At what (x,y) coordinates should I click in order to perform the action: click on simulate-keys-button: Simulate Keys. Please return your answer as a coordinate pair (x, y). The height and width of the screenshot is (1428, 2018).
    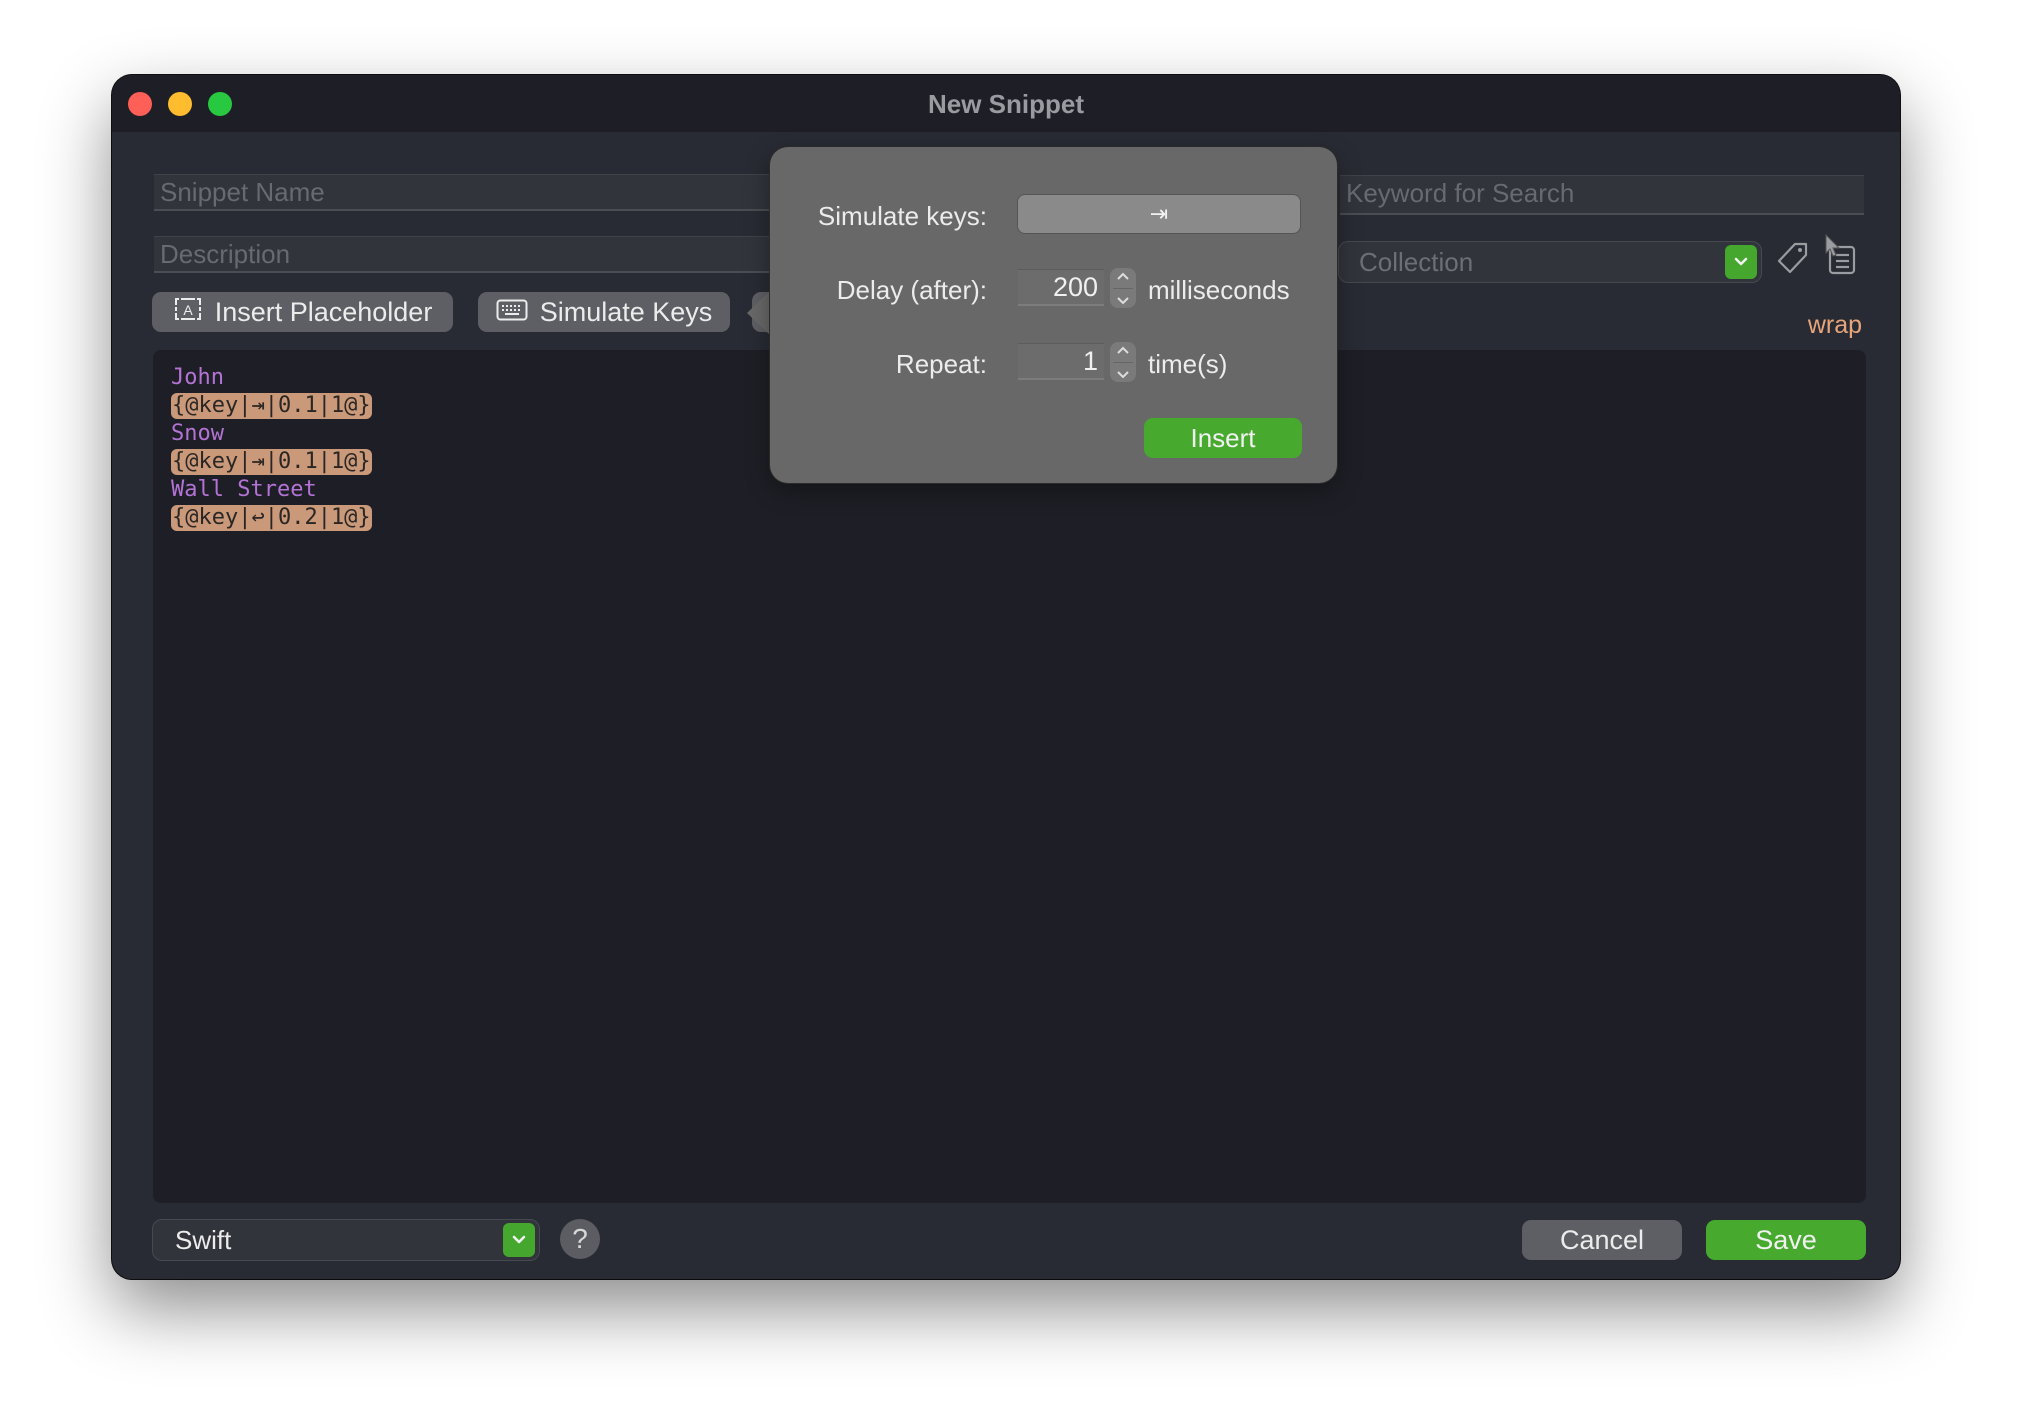
    Looking at the image, I should click on (604, 312).